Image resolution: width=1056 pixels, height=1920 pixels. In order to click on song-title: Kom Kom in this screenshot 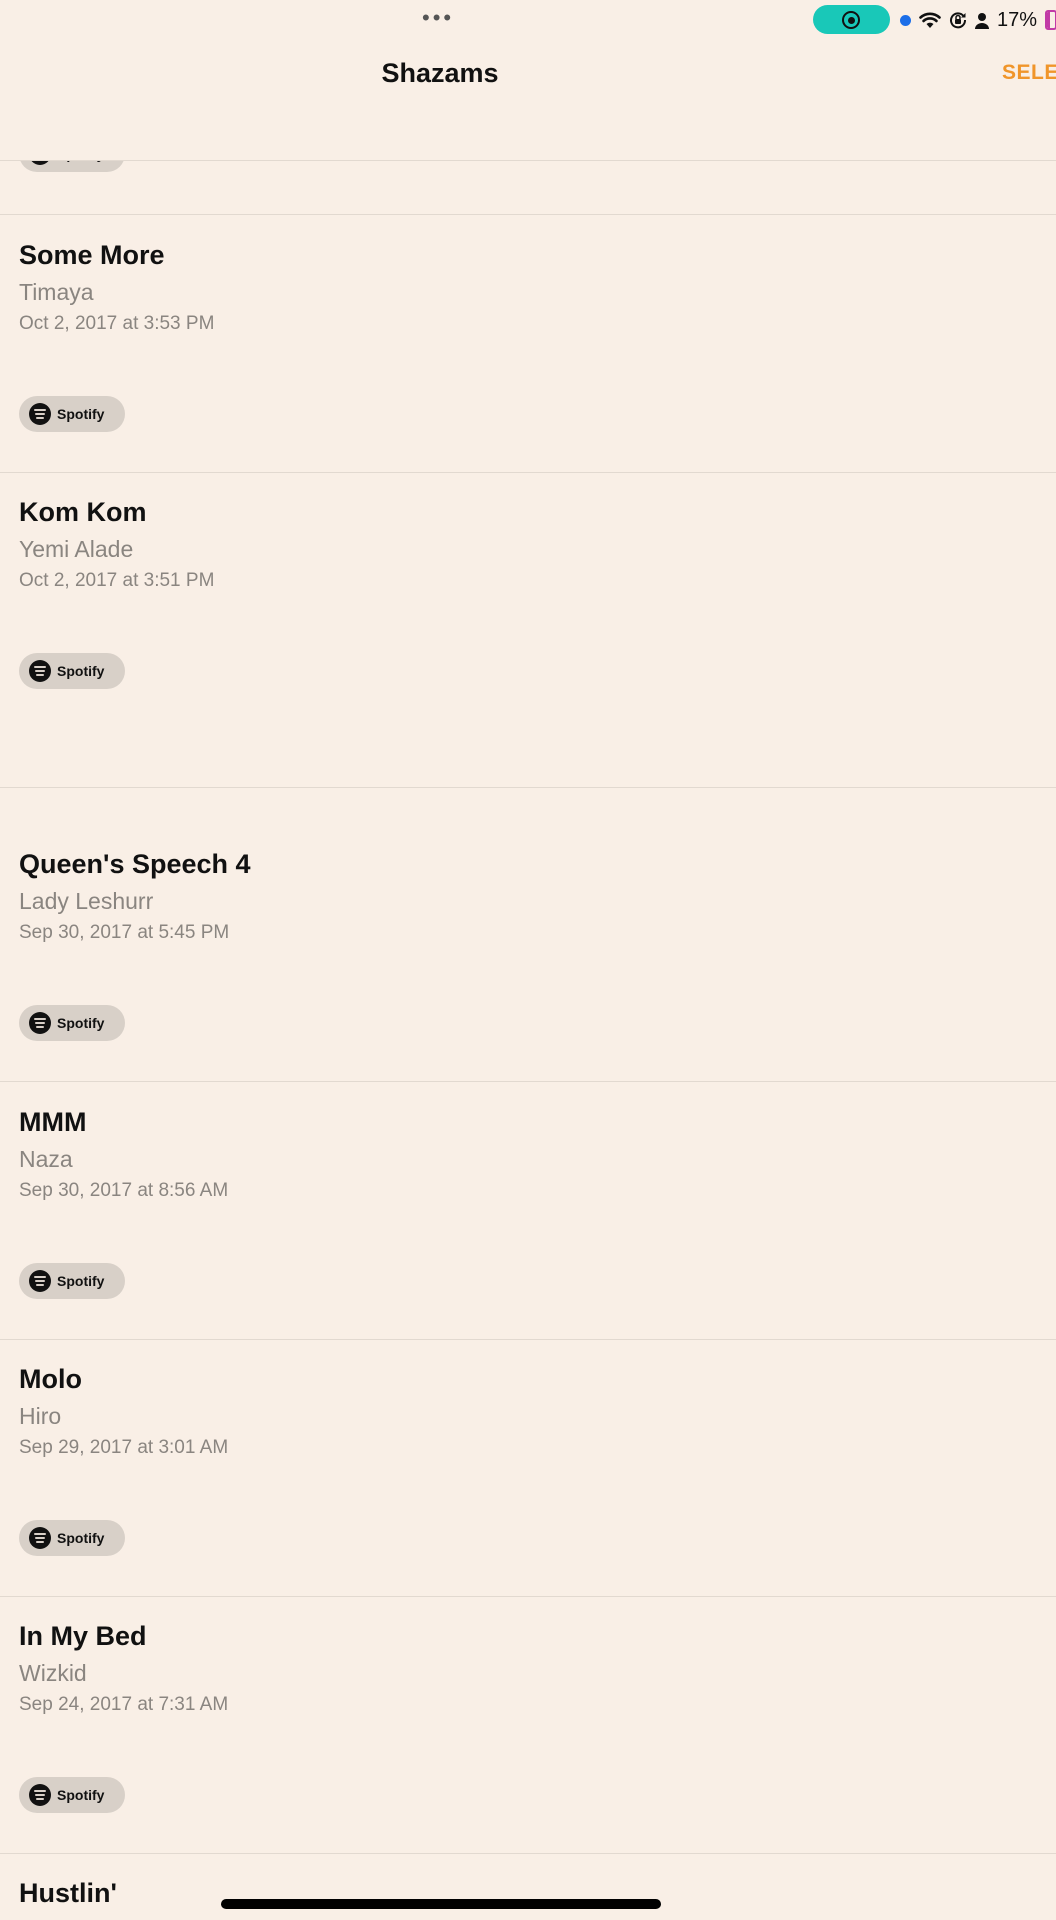, I will do `click(83, 512)`.